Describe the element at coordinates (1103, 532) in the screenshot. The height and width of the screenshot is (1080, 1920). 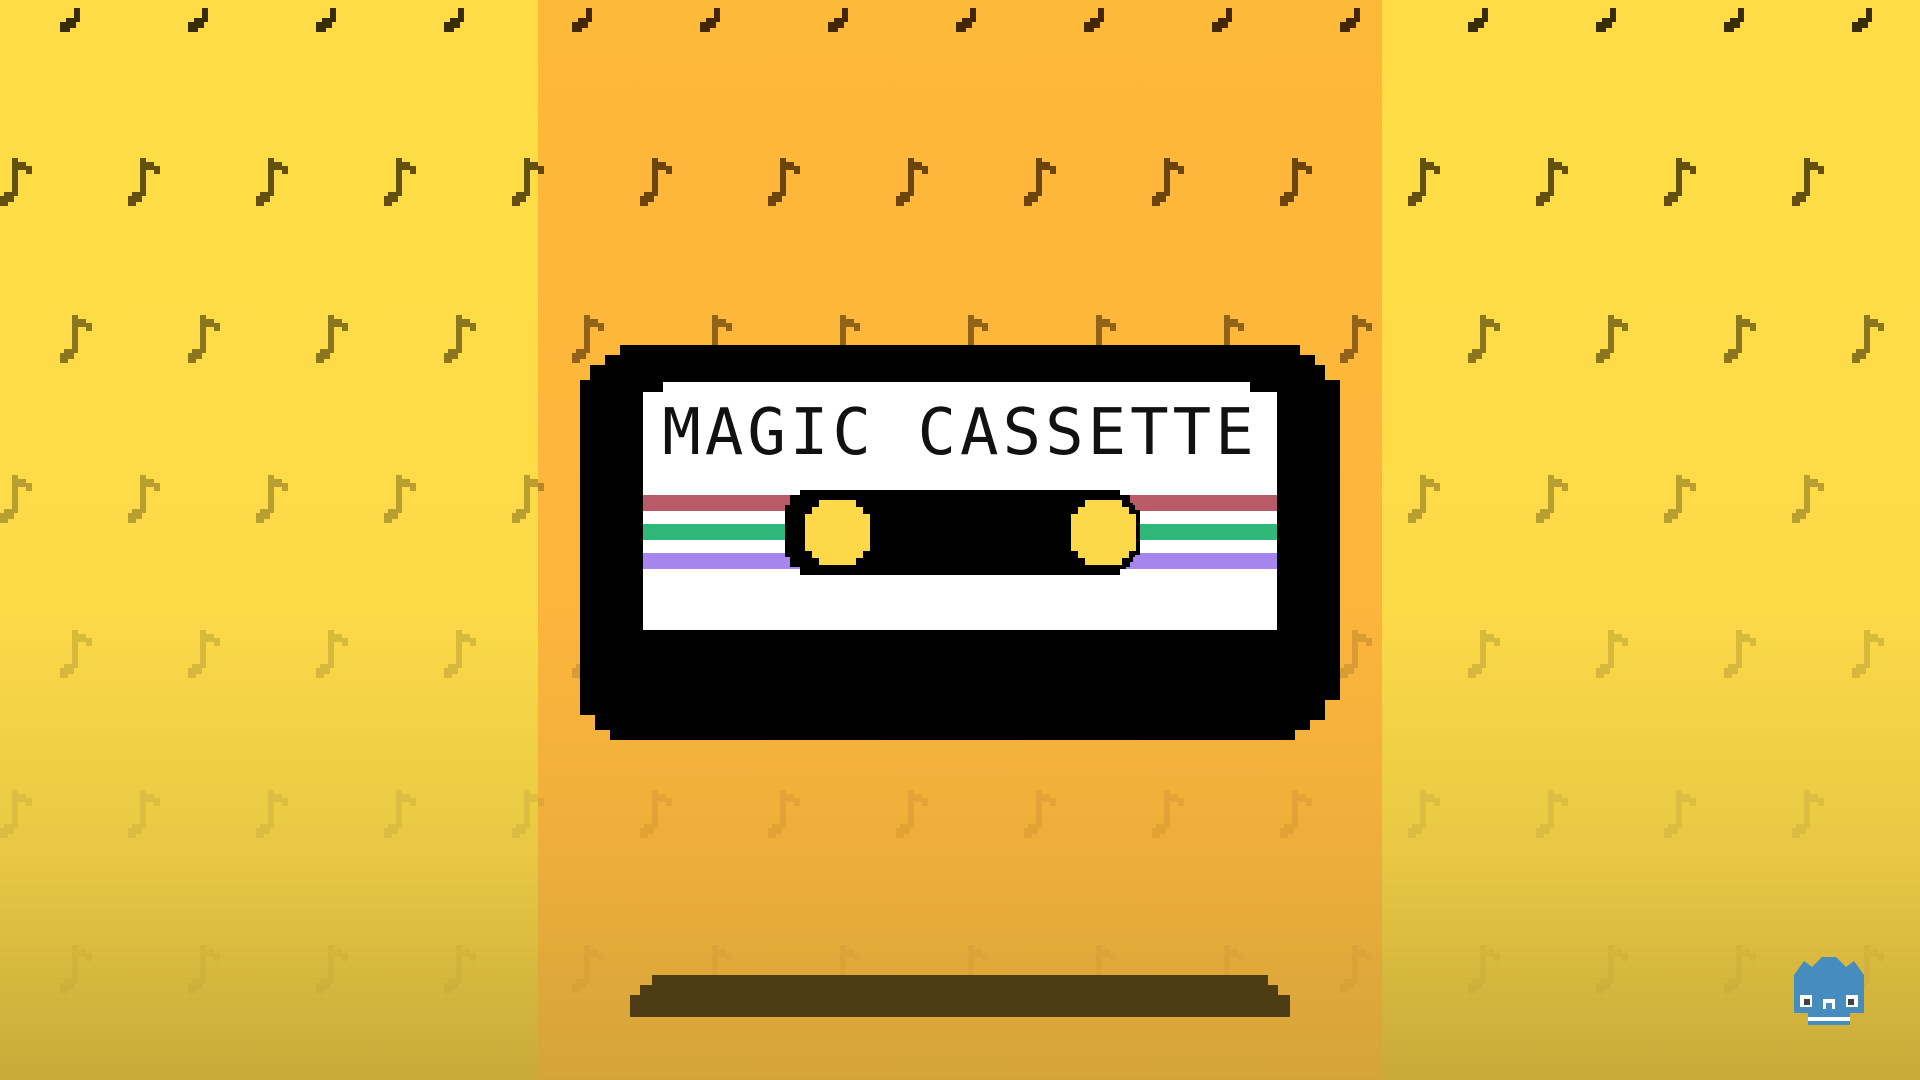
I see `reel-right` at that location.